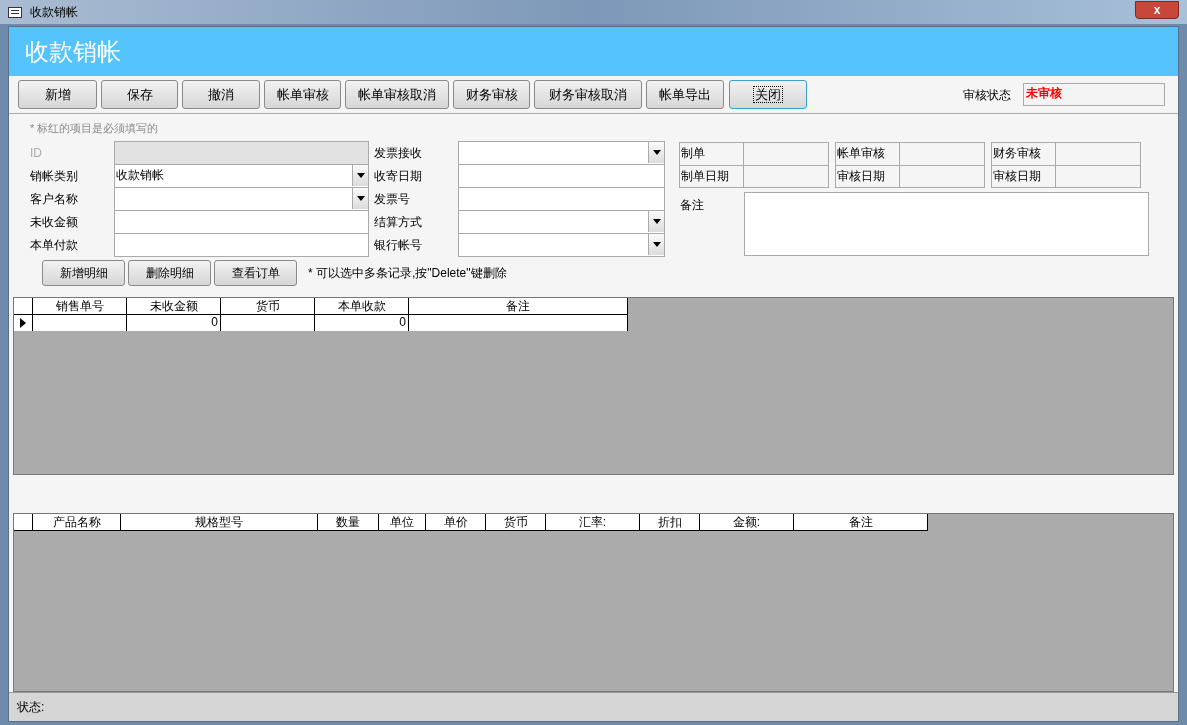 The image size is (1187, 725). I want to click on field-label: 银行帐号, so click(398, 245).